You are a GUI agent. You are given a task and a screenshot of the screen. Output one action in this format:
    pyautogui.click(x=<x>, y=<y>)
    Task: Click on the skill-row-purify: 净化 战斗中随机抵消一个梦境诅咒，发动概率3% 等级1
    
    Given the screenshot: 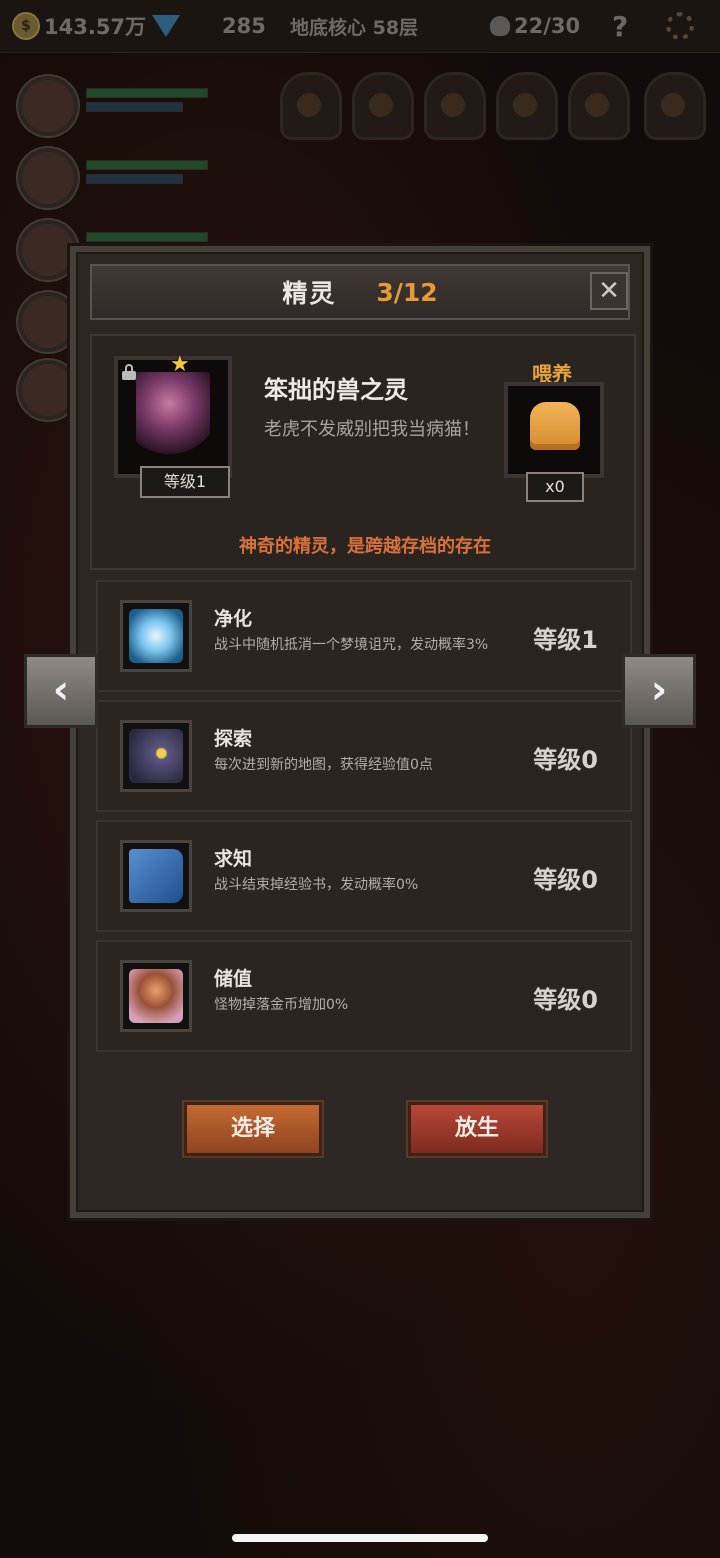 What is the action you would take?
    pyautogui.click(x=364, y=636)
    